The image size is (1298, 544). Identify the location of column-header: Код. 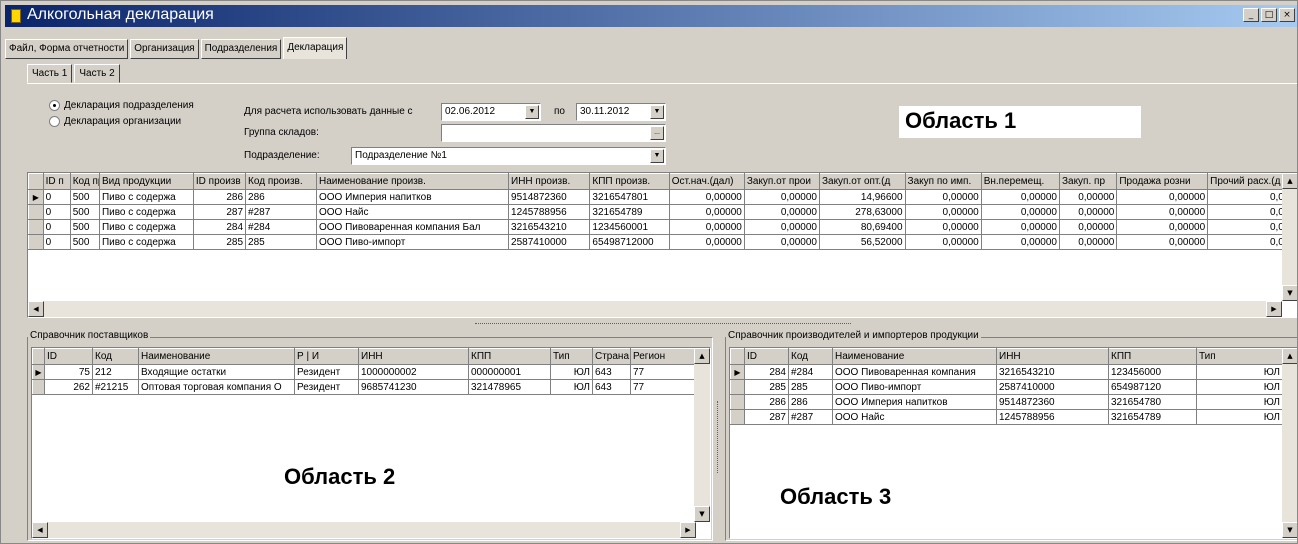
(810, 356).